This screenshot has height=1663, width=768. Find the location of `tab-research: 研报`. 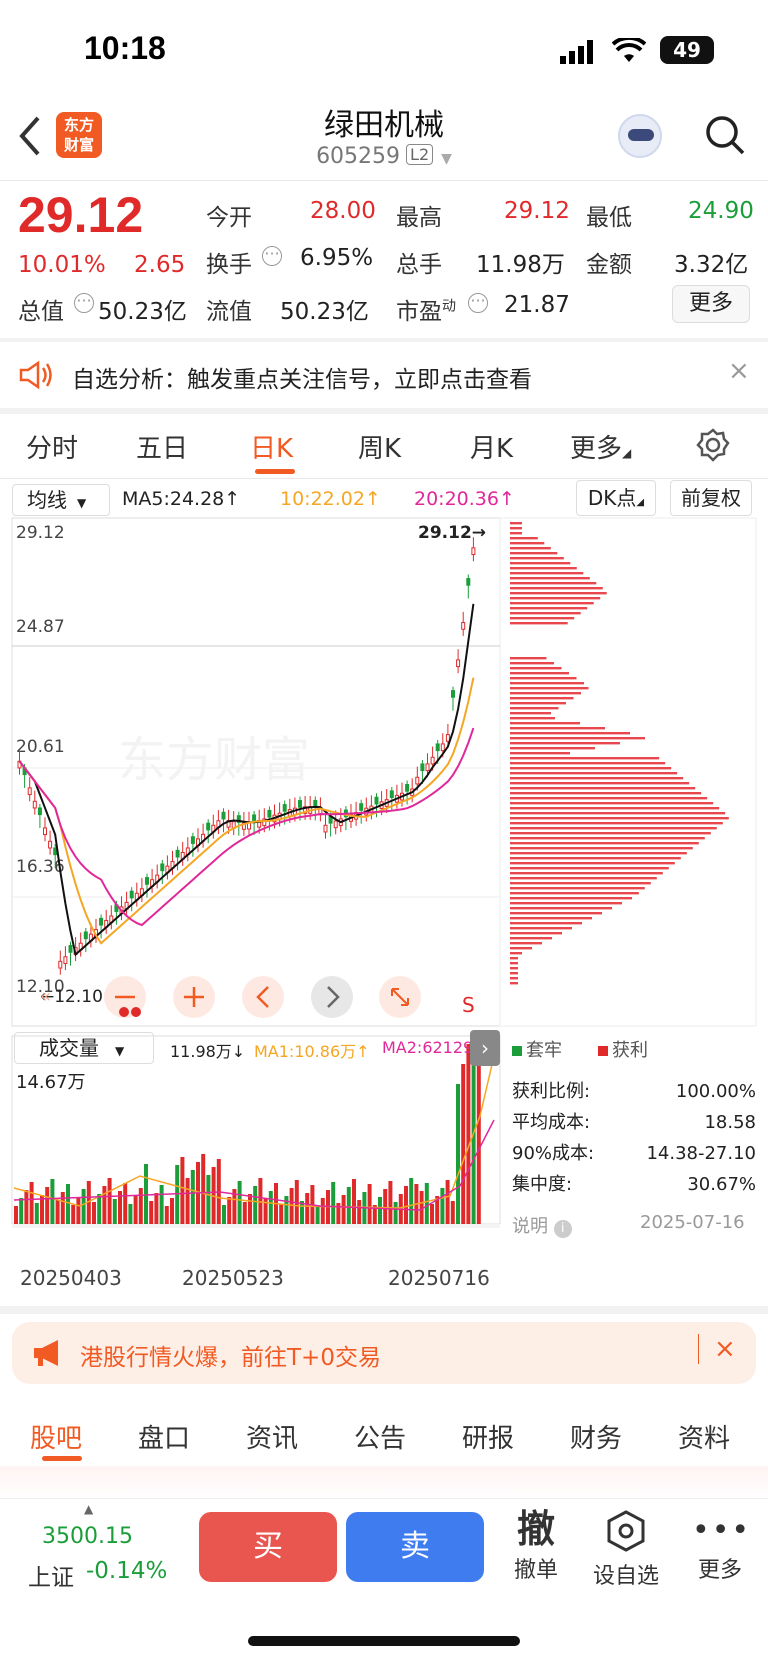

tab-research: 研报 is located at coordinates (488, 1436).